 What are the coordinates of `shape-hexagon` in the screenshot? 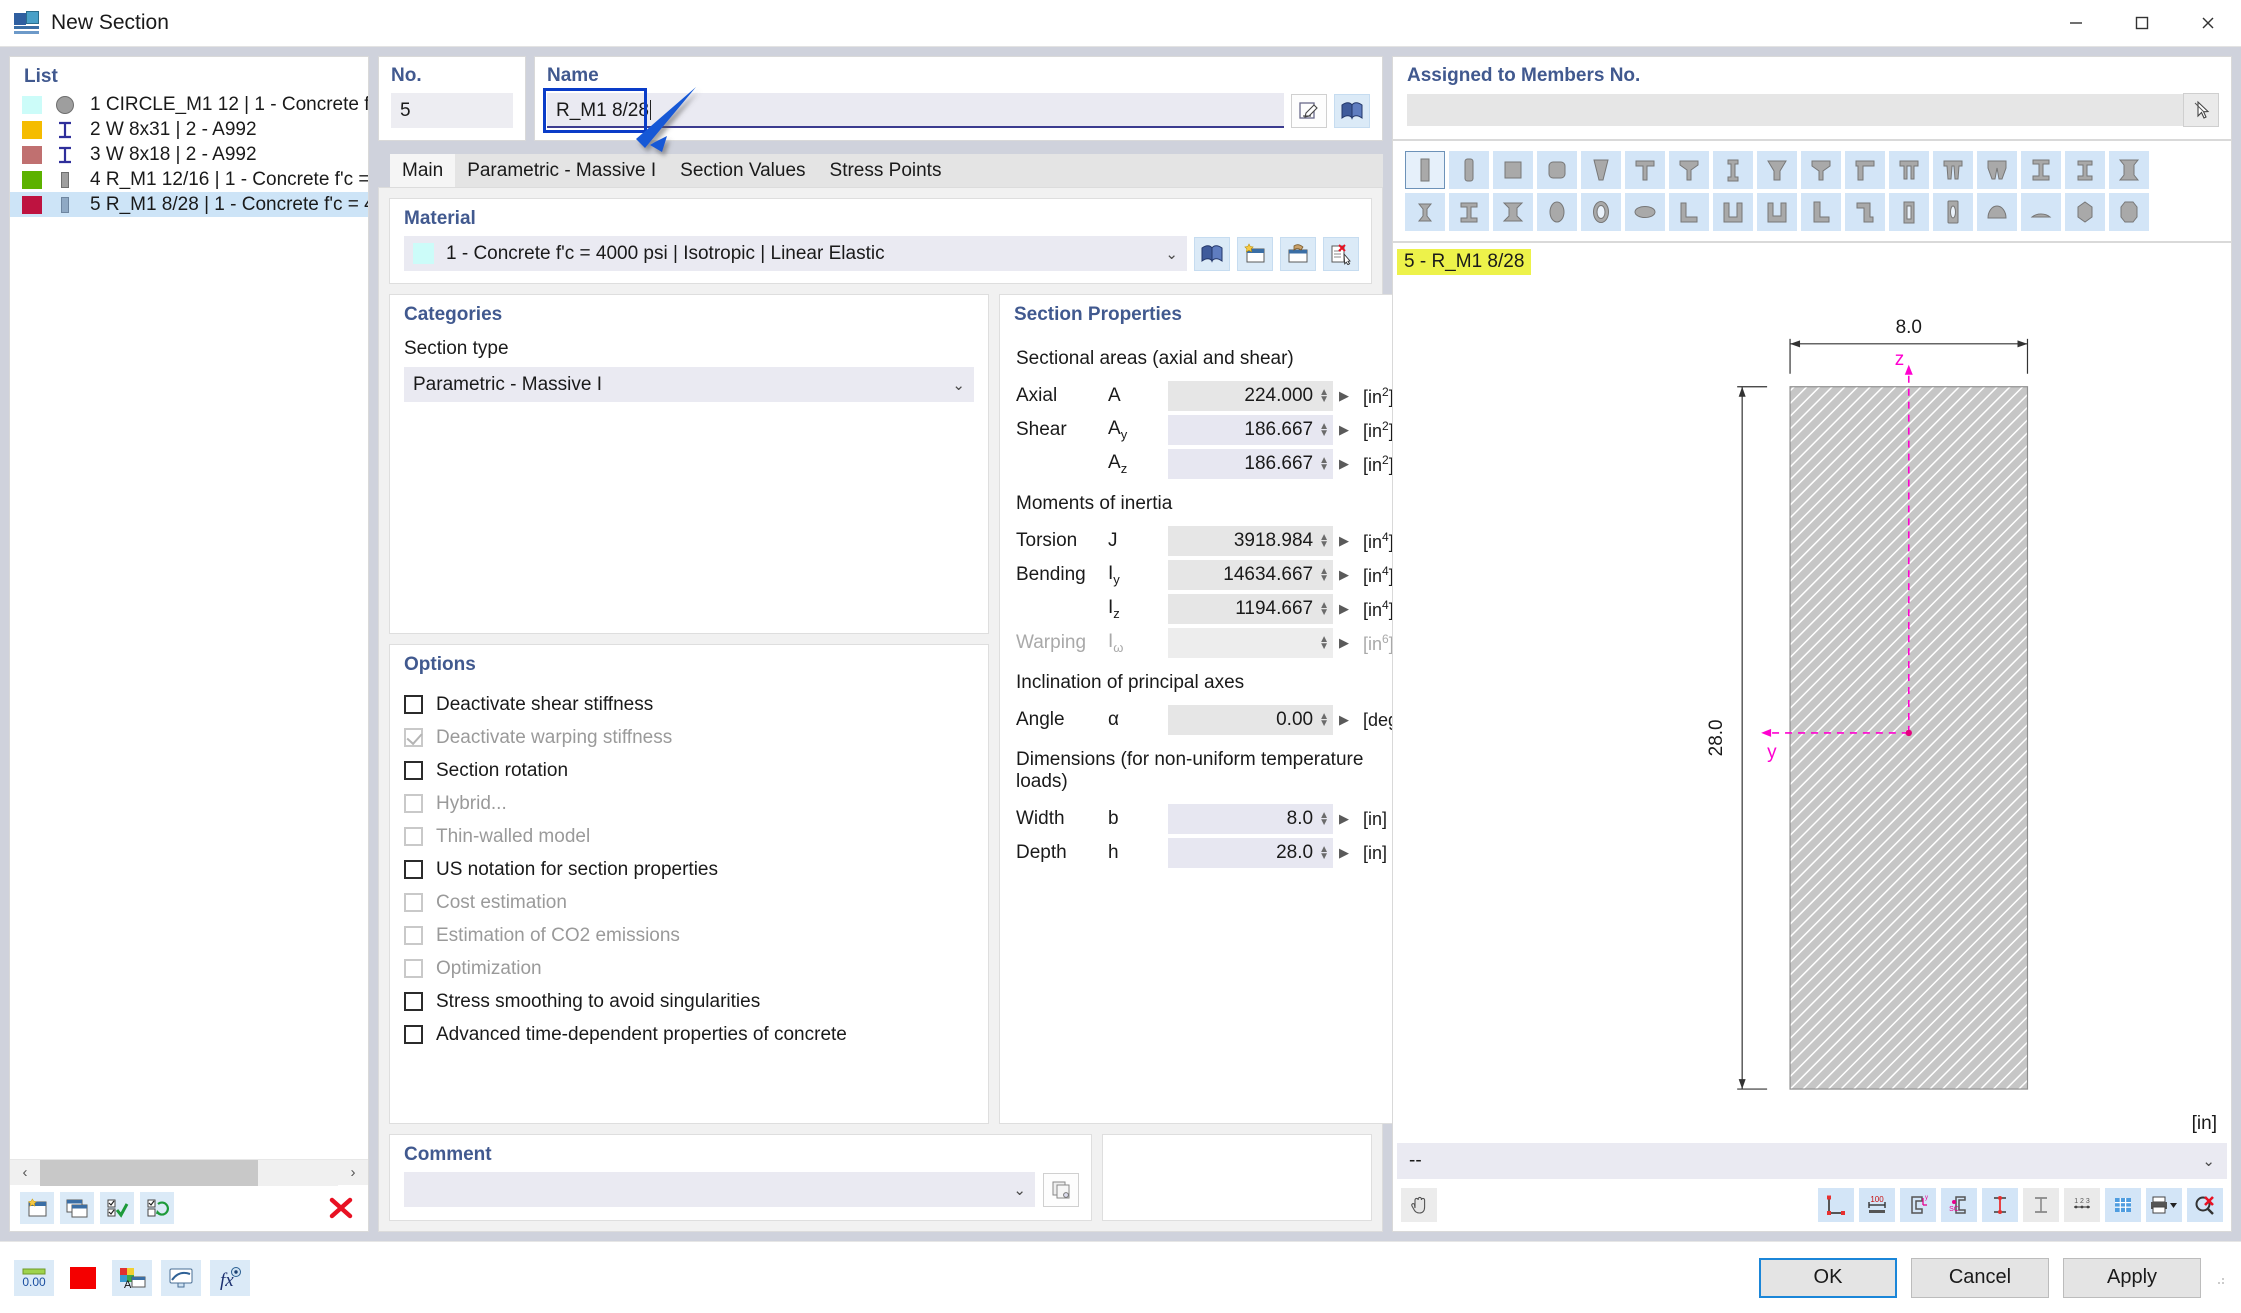 It's located at (2085, 212).